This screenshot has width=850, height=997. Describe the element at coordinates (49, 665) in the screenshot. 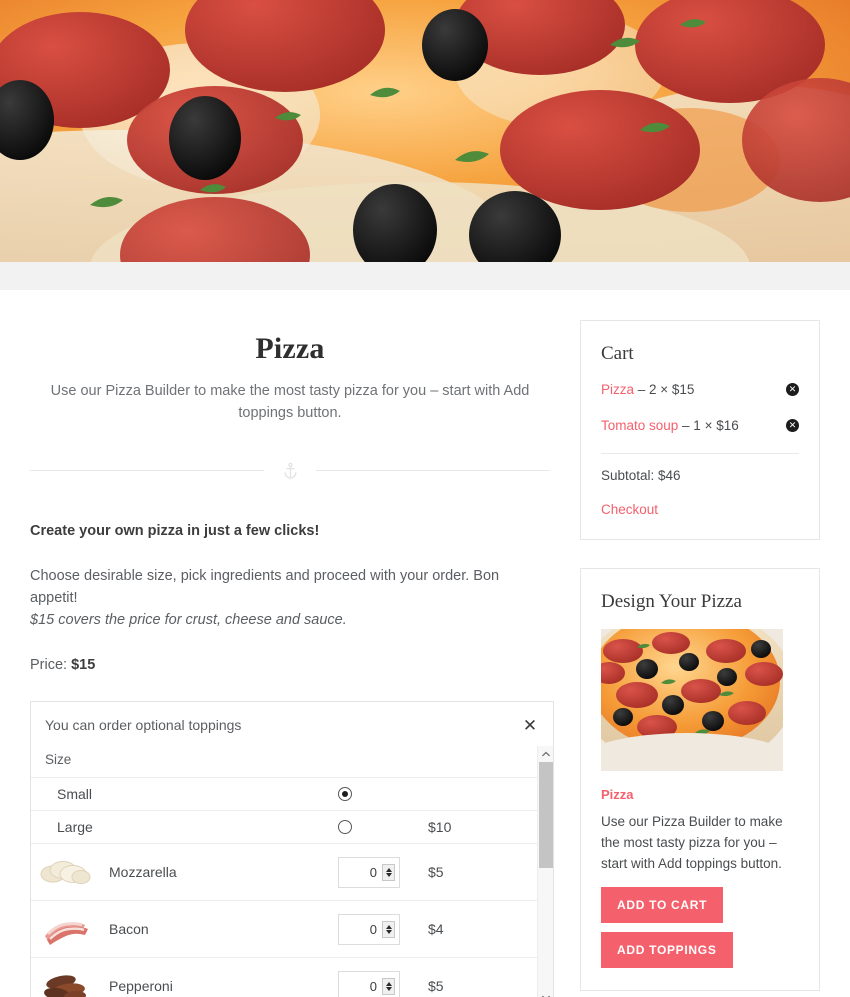

I see `price-label: Price:` at that location.